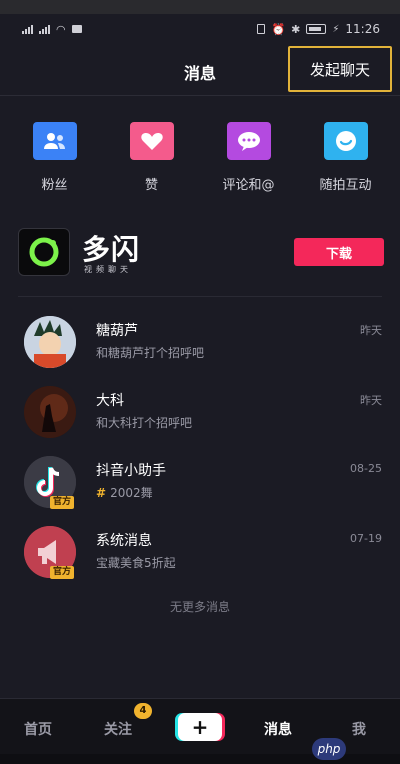  What do you see at coordinates (329, 749) in the screenshot?
I see `watermark: php` at bounding box center [329, 749].